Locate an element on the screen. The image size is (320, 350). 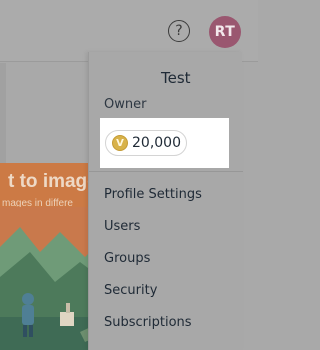
credits-value: 20,000 is located at coordinates (156, 143).